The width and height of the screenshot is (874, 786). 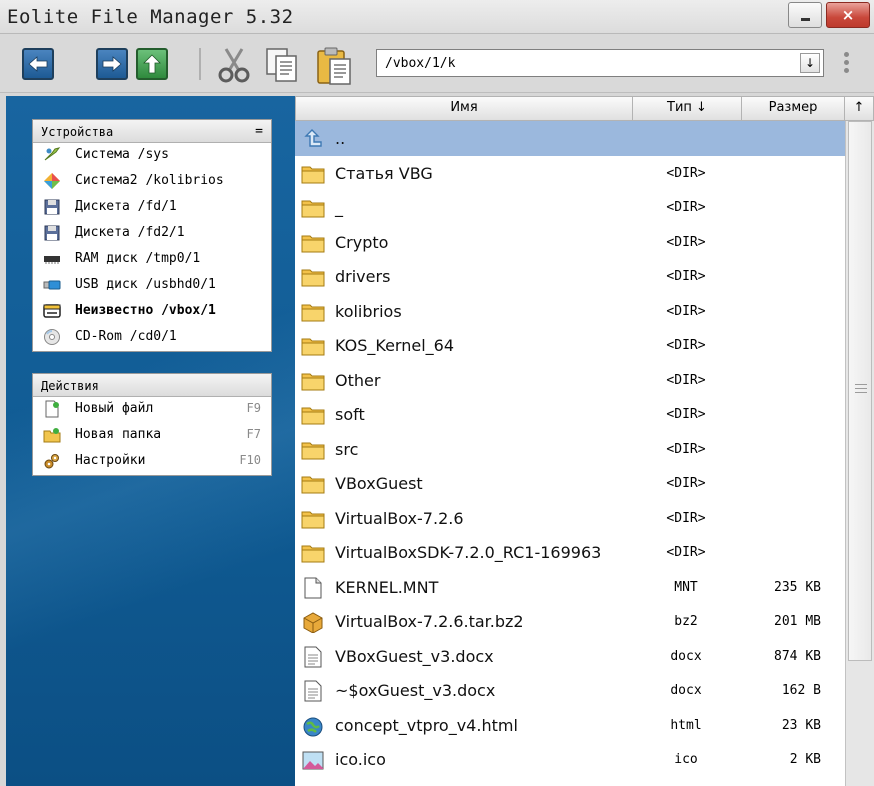 I want to click on close-button: ×, so click(x=848, y=15).